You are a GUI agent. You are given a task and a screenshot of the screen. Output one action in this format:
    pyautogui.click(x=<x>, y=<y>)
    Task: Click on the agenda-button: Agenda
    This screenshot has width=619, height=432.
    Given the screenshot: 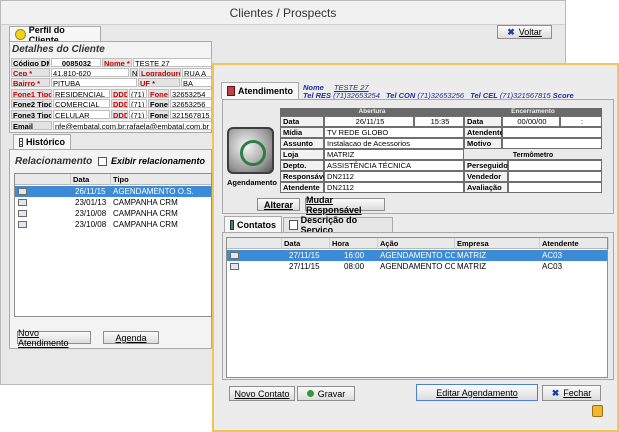 What is the action you would take?
    pyautogui.click(x=131, y=337)
    